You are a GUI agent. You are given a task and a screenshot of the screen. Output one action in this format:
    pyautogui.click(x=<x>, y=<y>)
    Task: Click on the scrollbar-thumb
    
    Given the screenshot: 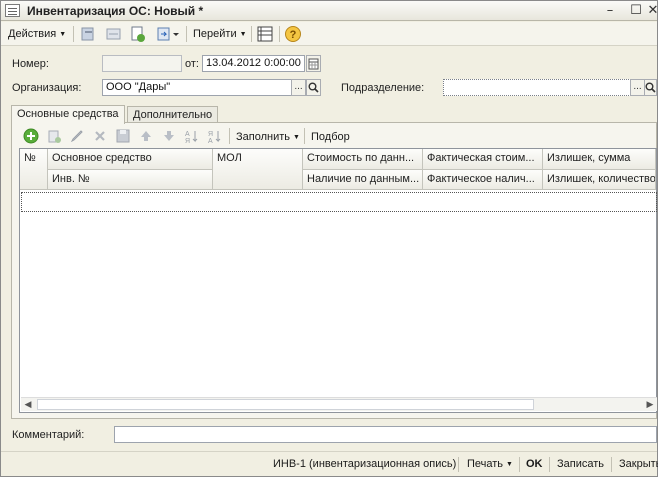 What is the action you would take?
    pyautogui.click(x=285, y=404)
    